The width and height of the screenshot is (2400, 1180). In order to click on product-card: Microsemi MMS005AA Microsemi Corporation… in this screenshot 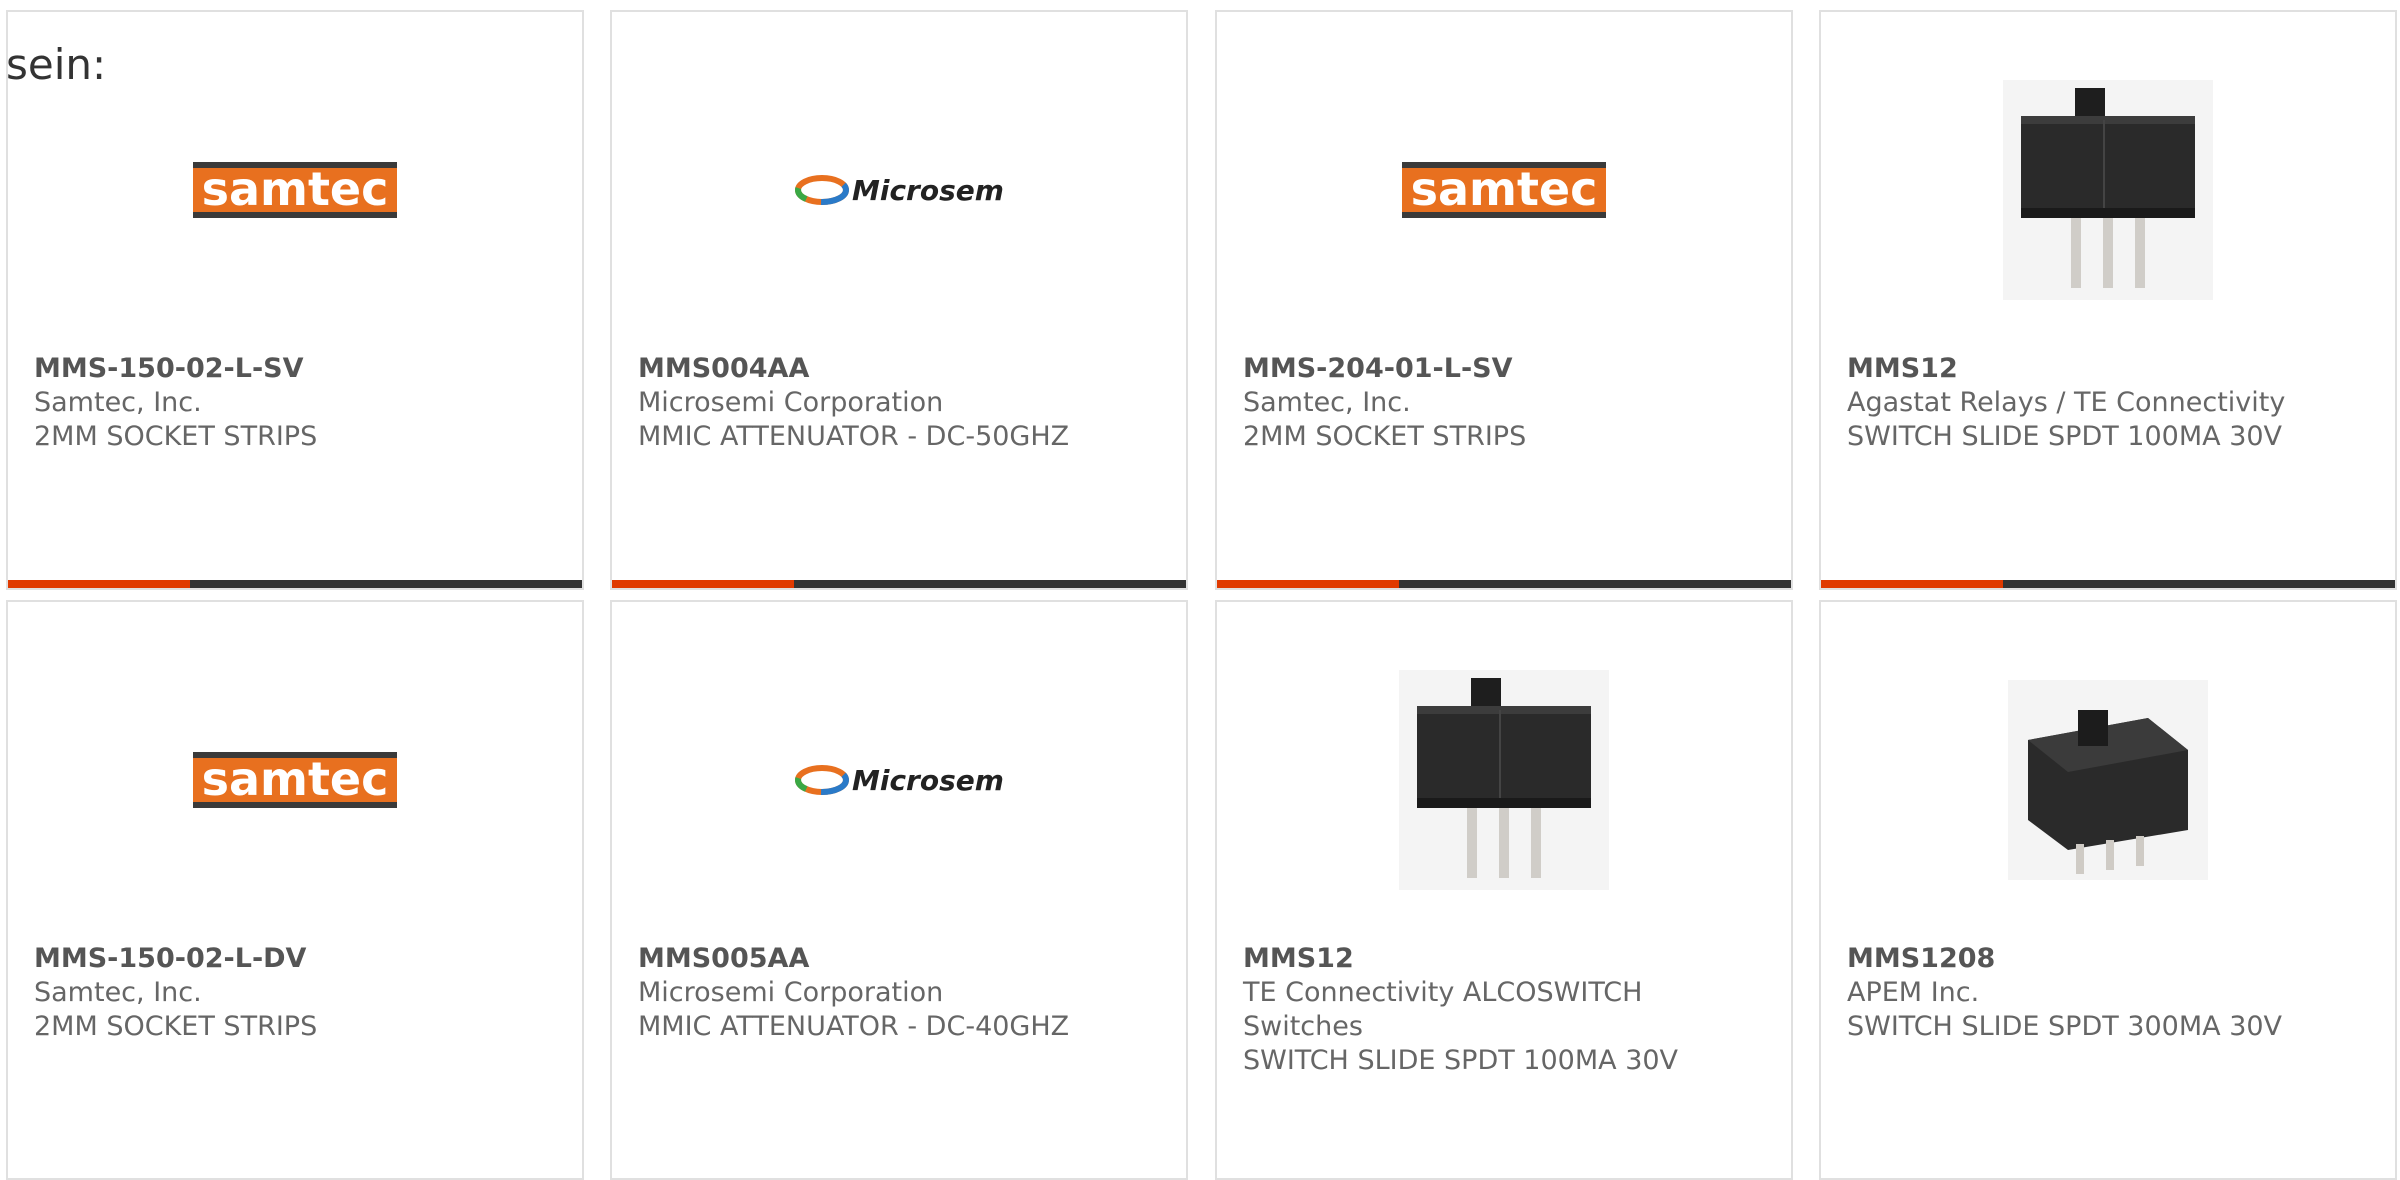, I will do `click(899, 890)`.